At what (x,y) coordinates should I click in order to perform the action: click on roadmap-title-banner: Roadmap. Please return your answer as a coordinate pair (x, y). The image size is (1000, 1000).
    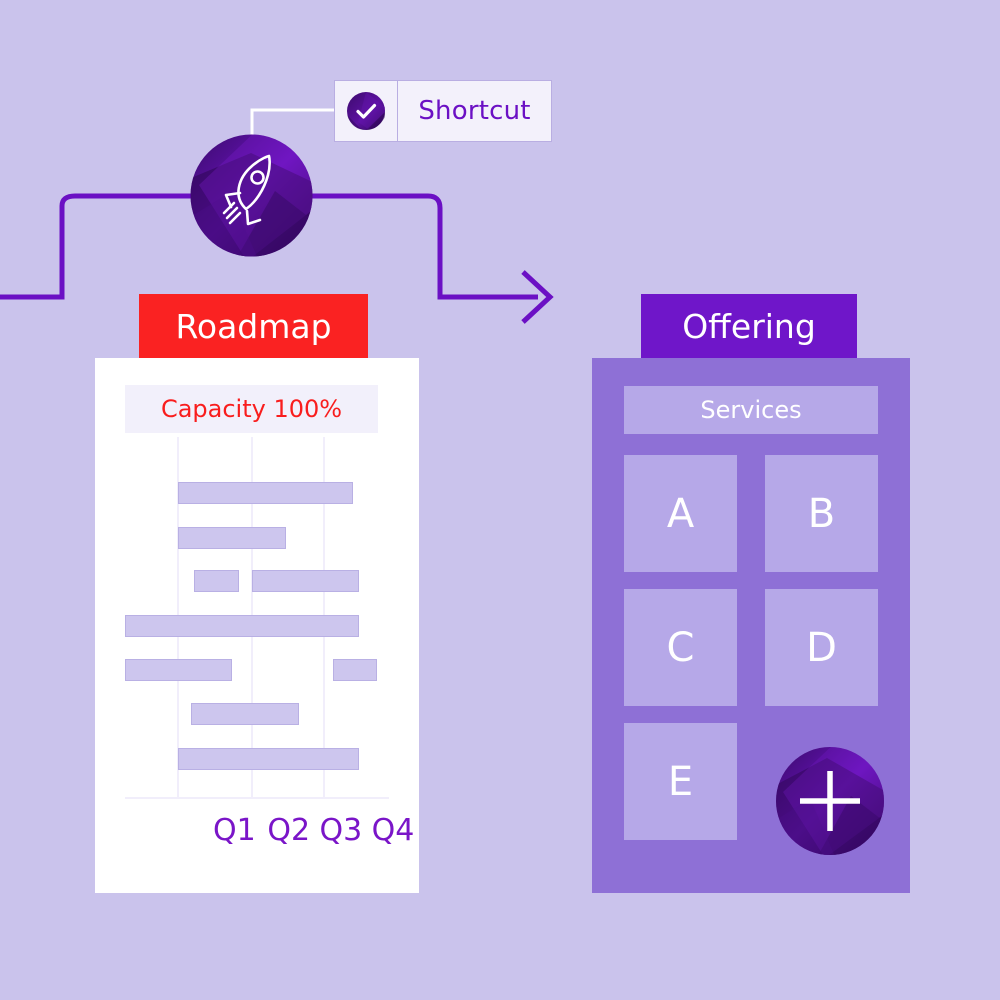
    Looking at the image, I should click on (253, 326).